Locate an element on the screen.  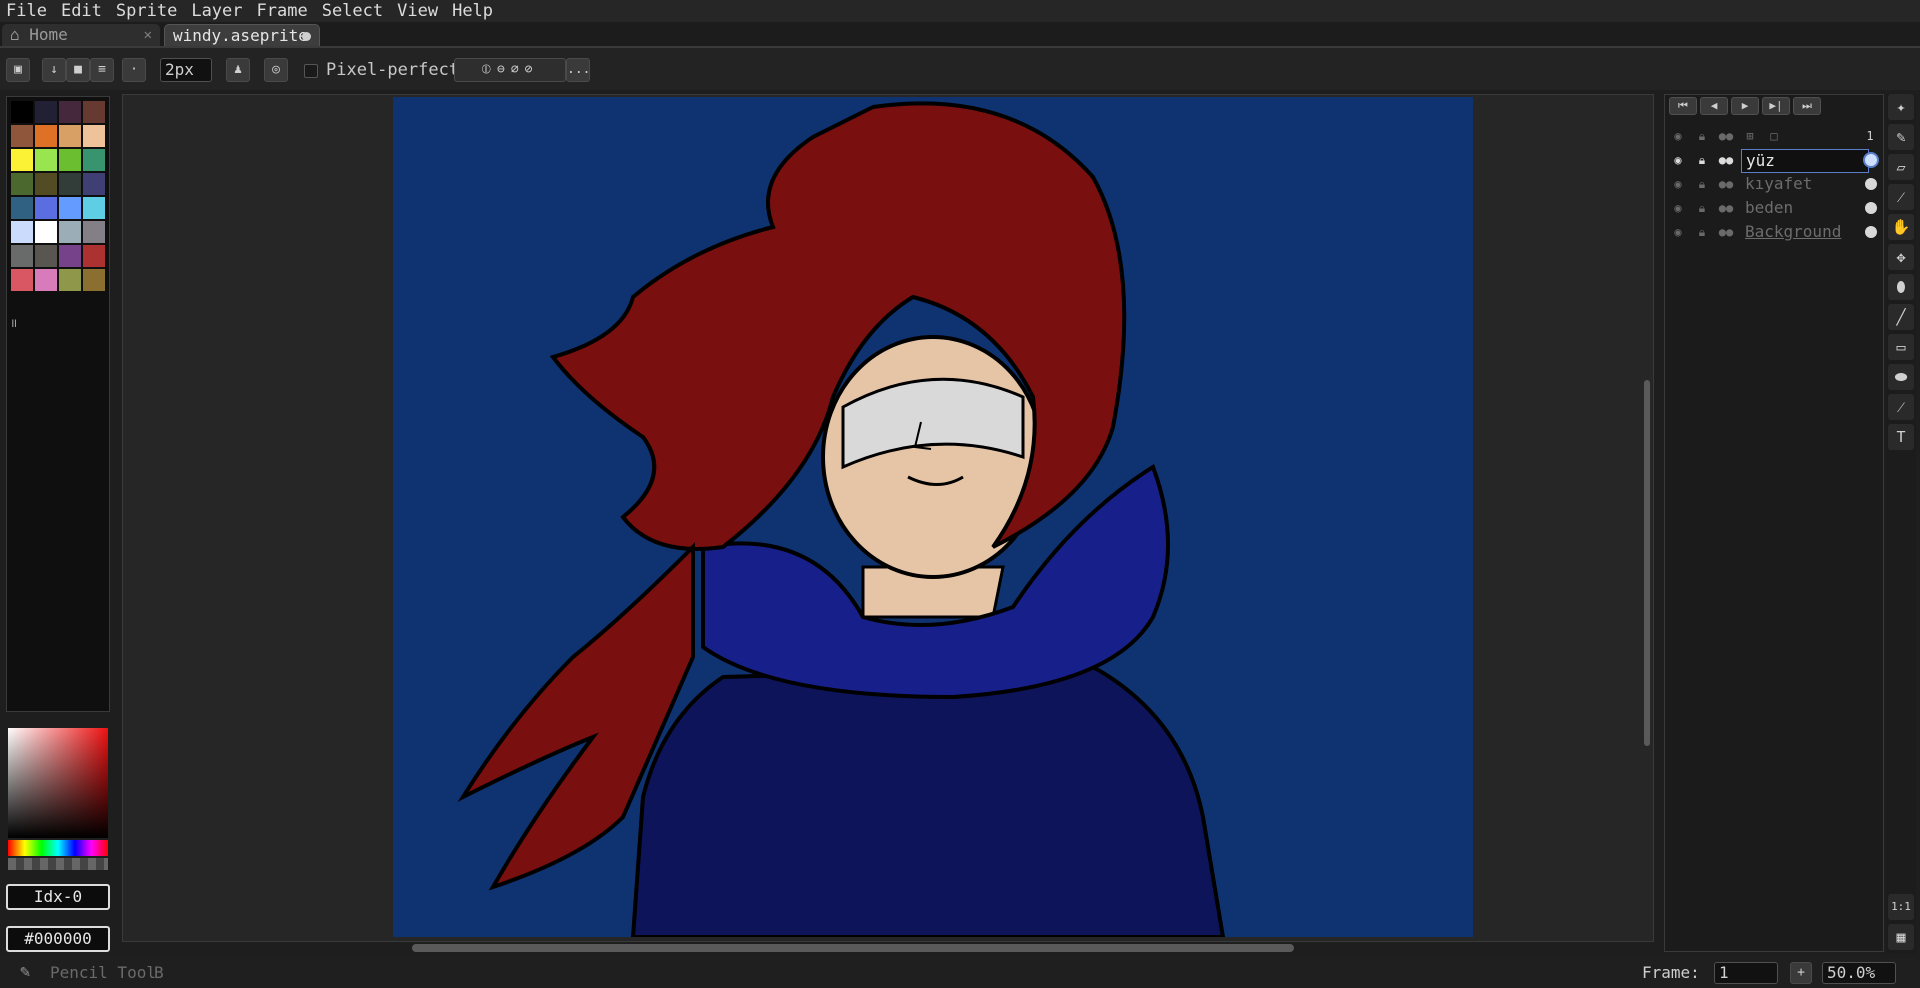
lock-icon: ▣ is located at coordinates (18, 70).